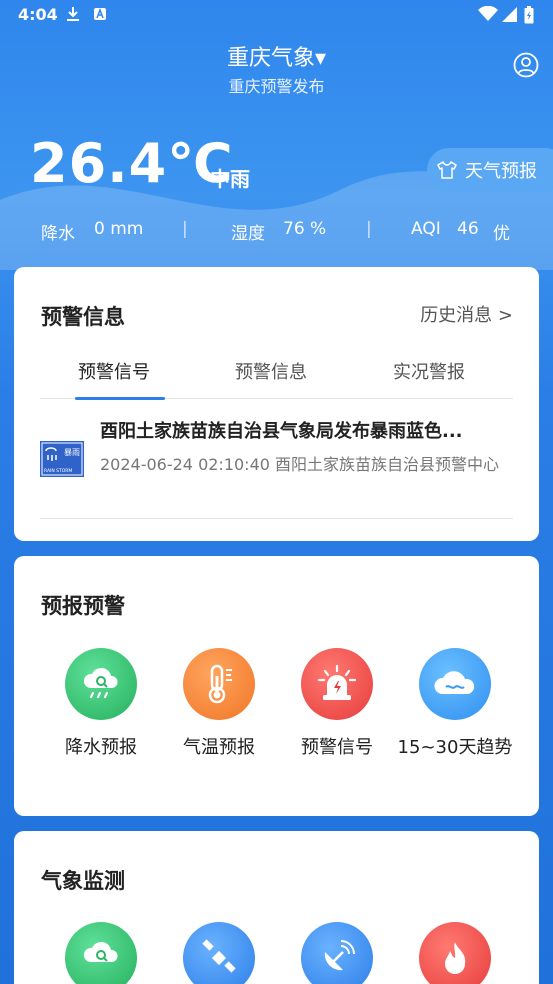 The image size is (553, 984). Describe the element at coordinates (276, 15) in the screenshot. I see `status-bar: 4:04` at that location.